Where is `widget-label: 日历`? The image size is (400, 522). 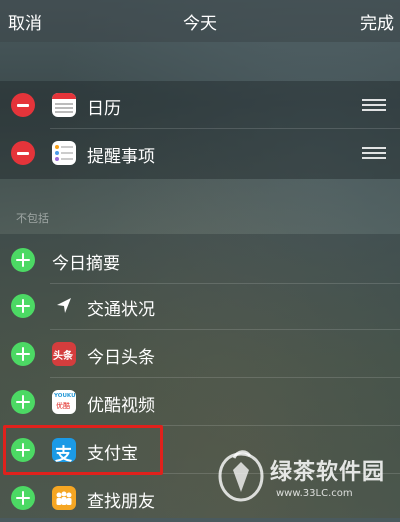 widget-label: 日历 is located at coordinates (104, 109).